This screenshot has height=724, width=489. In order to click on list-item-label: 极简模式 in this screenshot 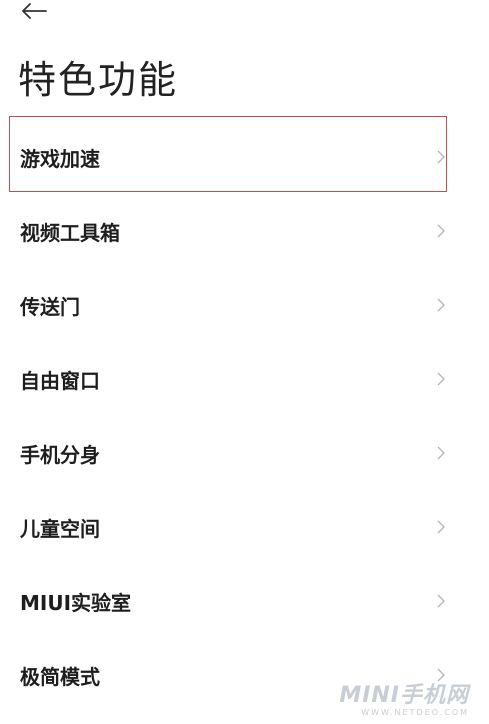, I will do `click(60, 676)`.